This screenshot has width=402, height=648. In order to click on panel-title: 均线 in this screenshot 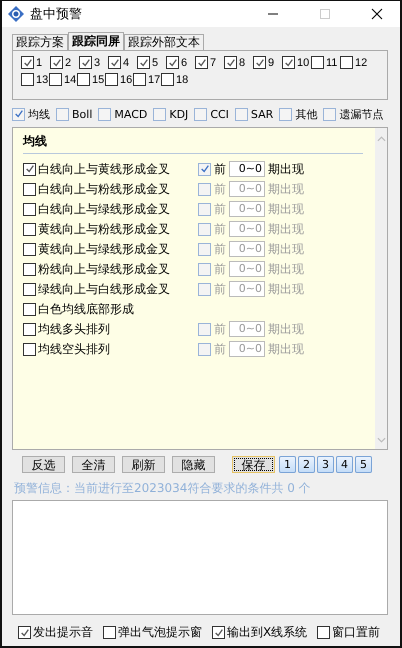, I will do `click(193, 142)`.